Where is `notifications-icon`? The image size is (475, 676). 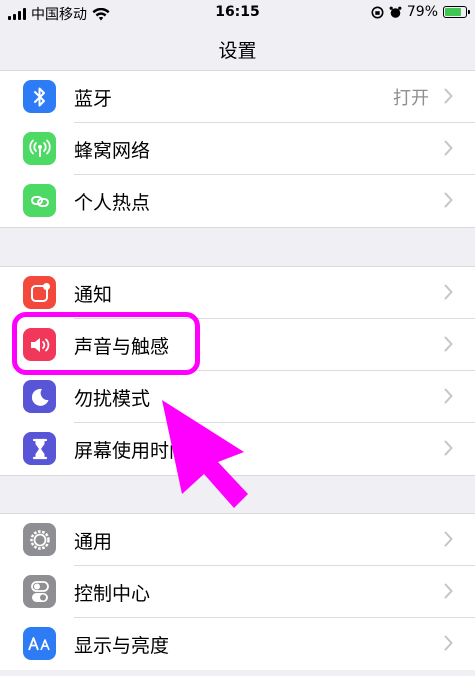
notifications-icon is located at coordinates (39, 292).